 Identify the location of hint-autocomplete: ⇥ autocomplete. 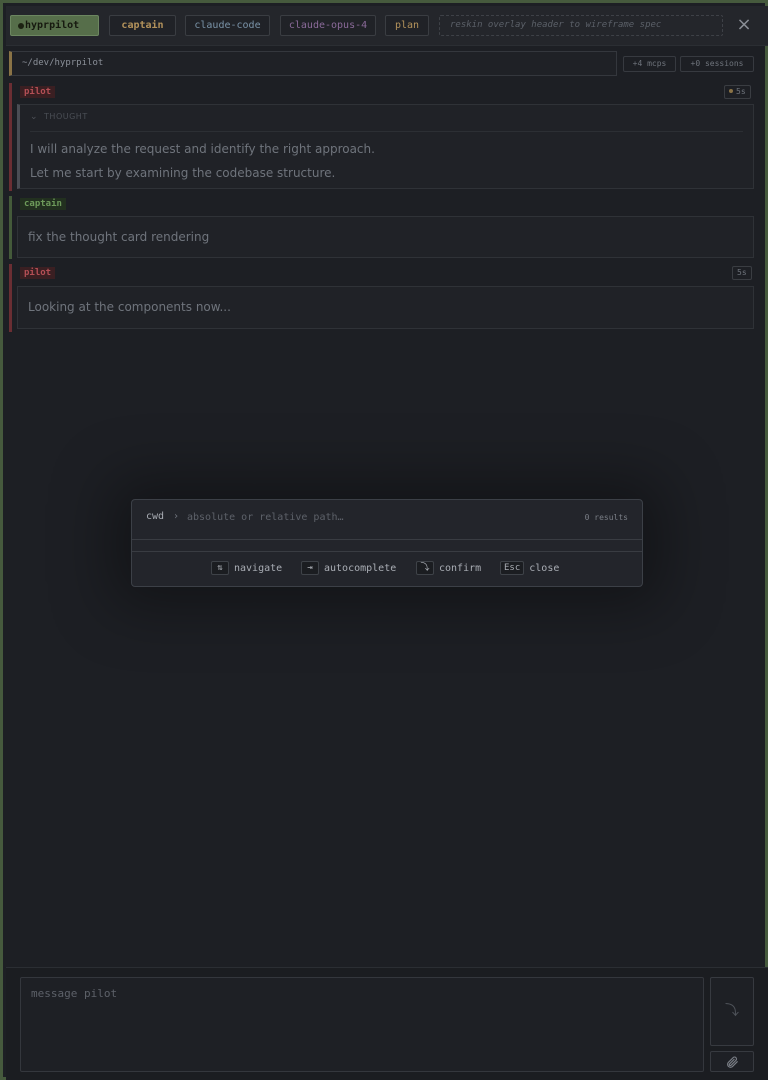
(348, 568).